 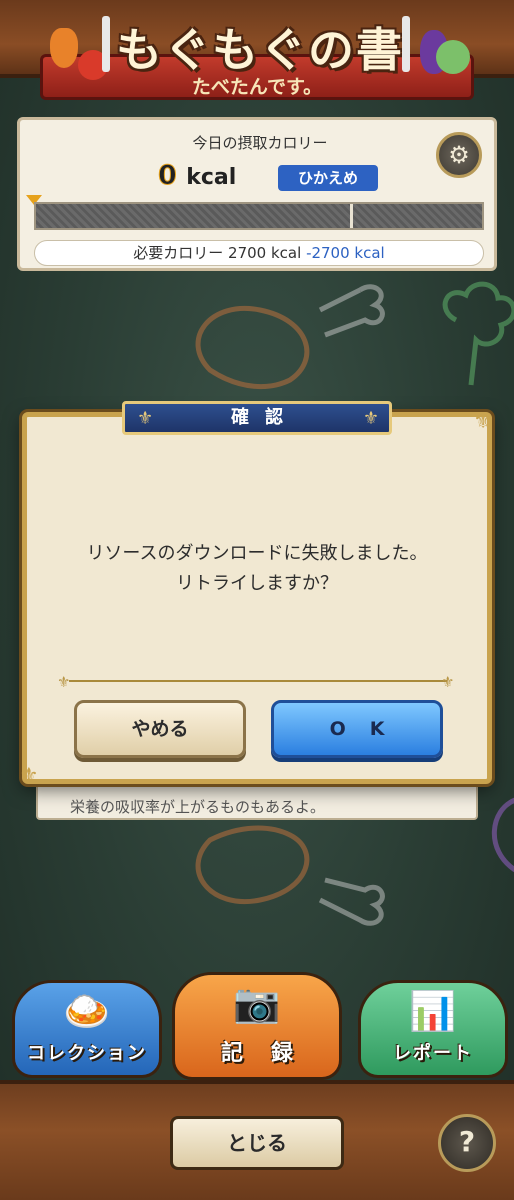 What do you see at coordinates (478, 333) in the screenshot?
I see `chalk-broccoli-doodle` at bounding box center [478, 333].